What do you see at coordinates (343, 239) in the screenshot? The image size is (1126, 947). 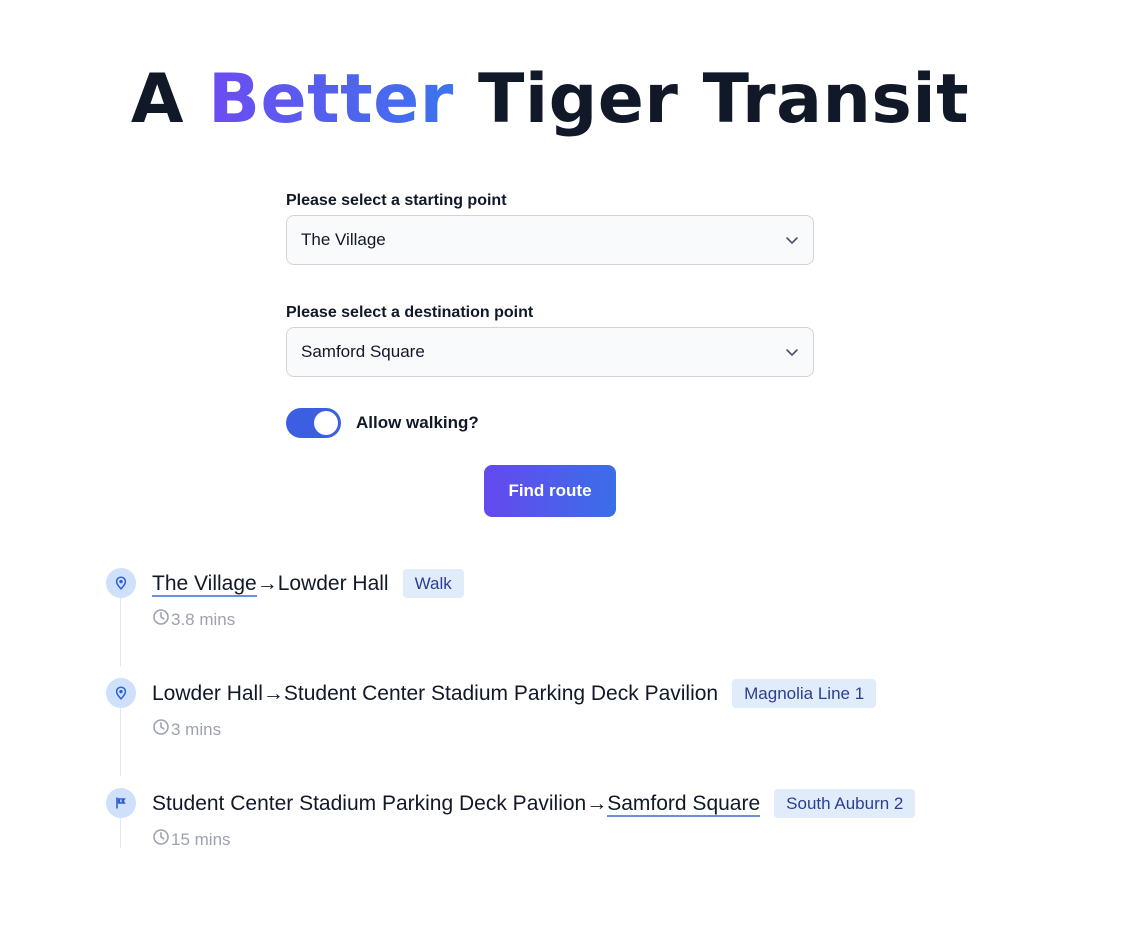 I see `start-select-value: The Village` at bounding box center [343, 239].